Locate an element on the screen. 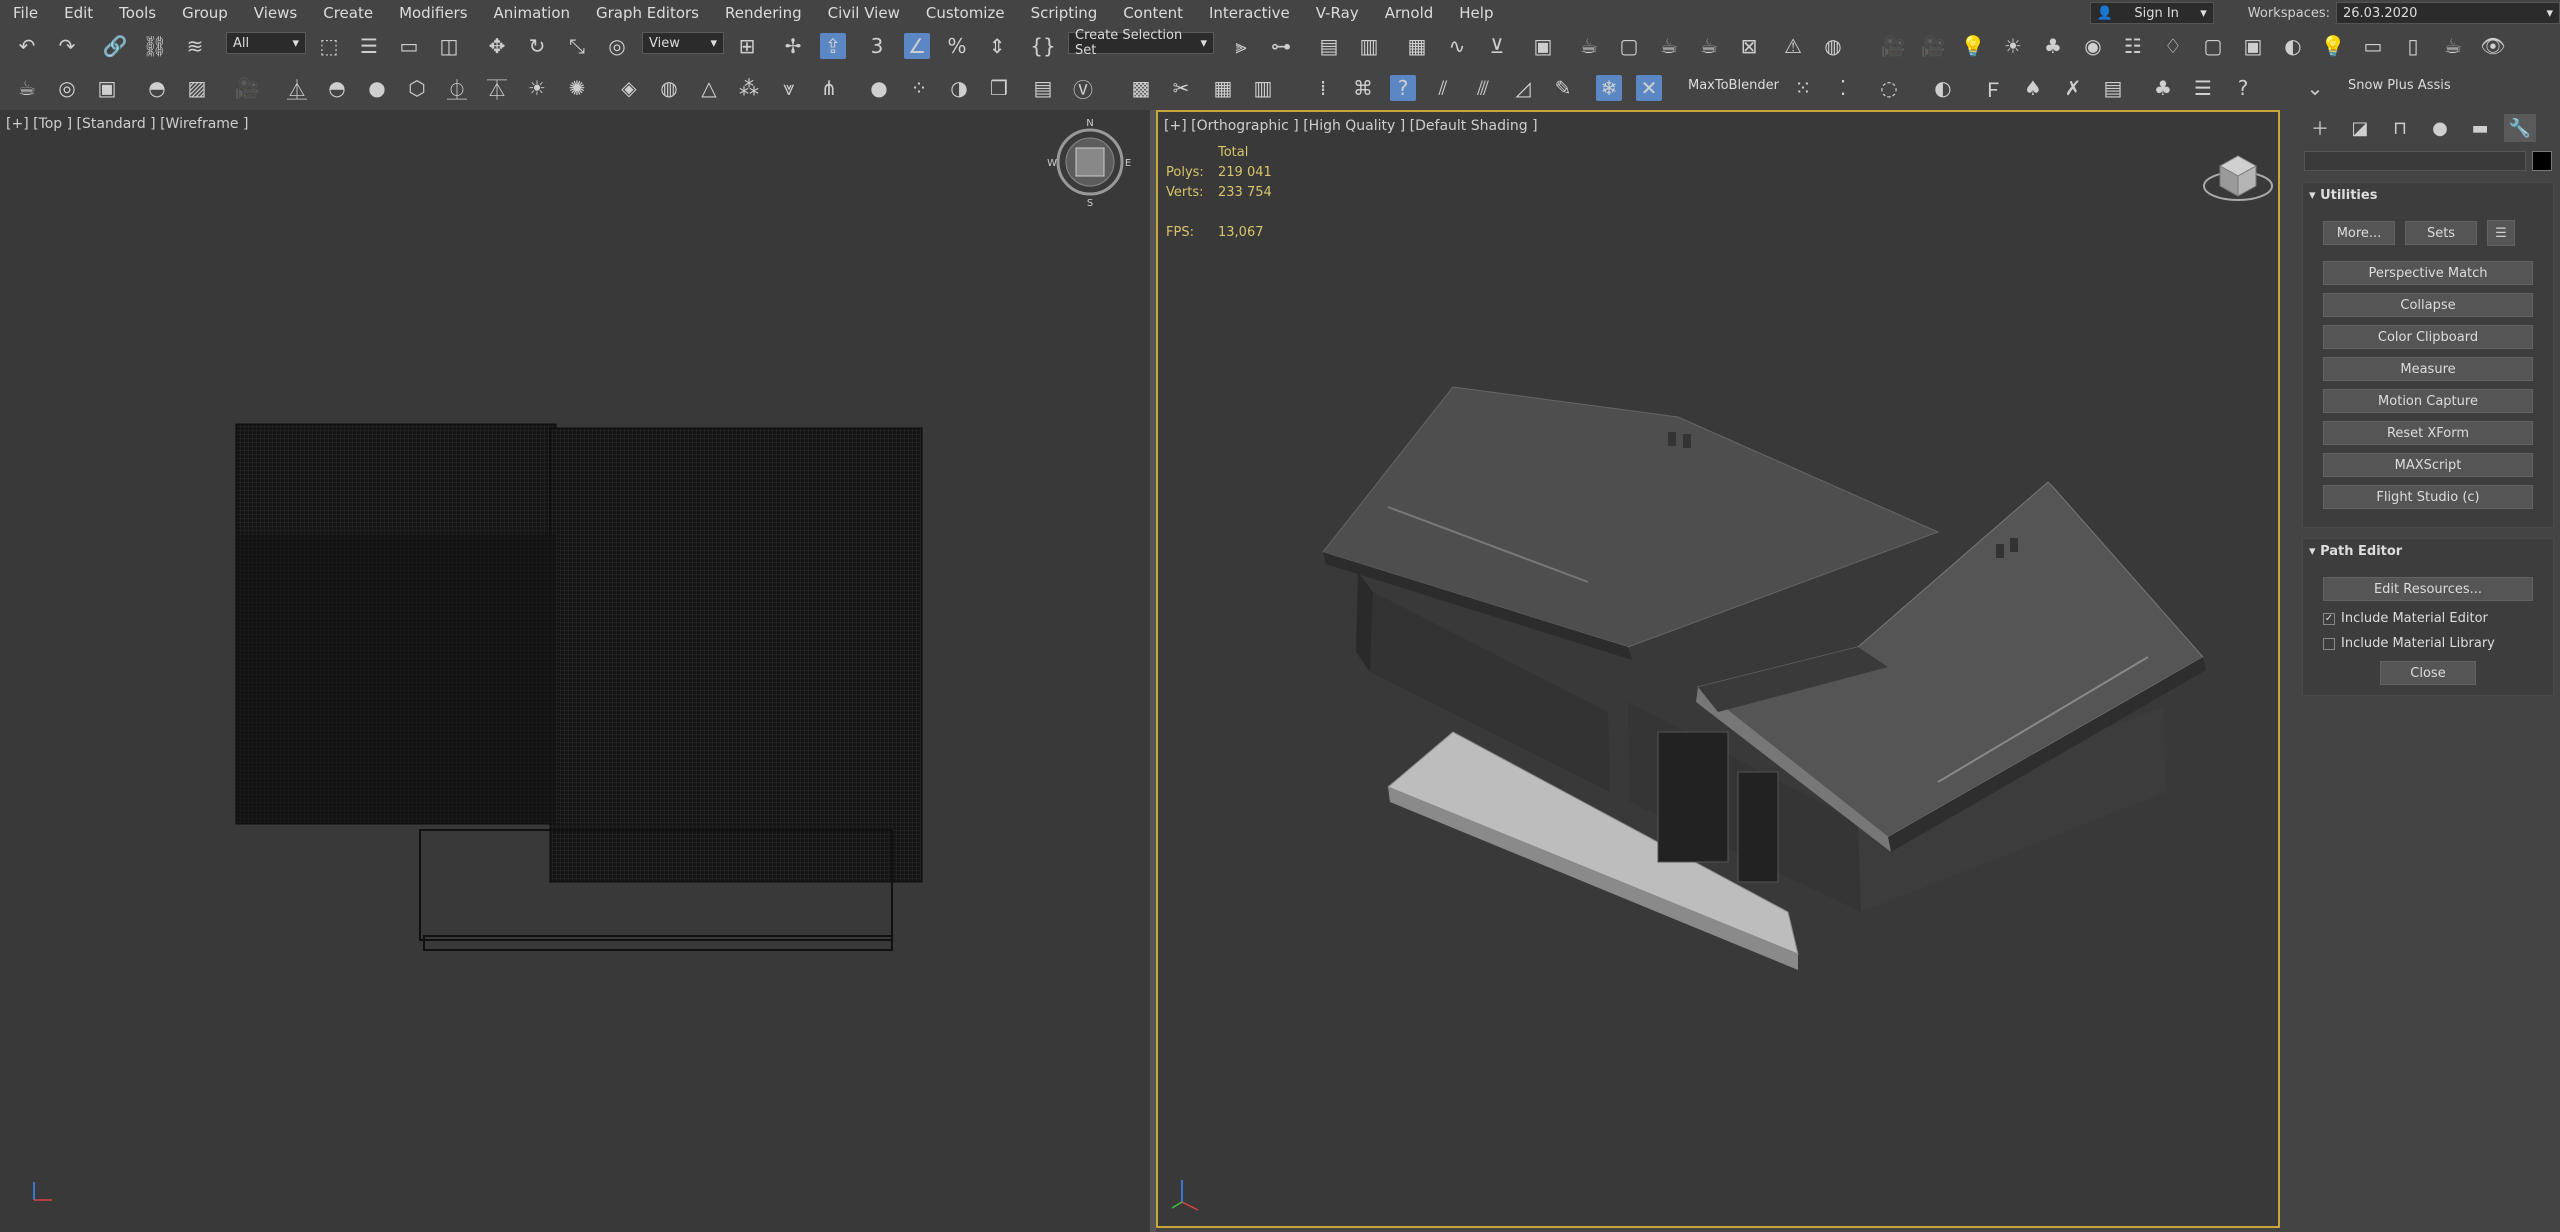  bulb-icon: 💡 is located at coordinates (2333, 46).